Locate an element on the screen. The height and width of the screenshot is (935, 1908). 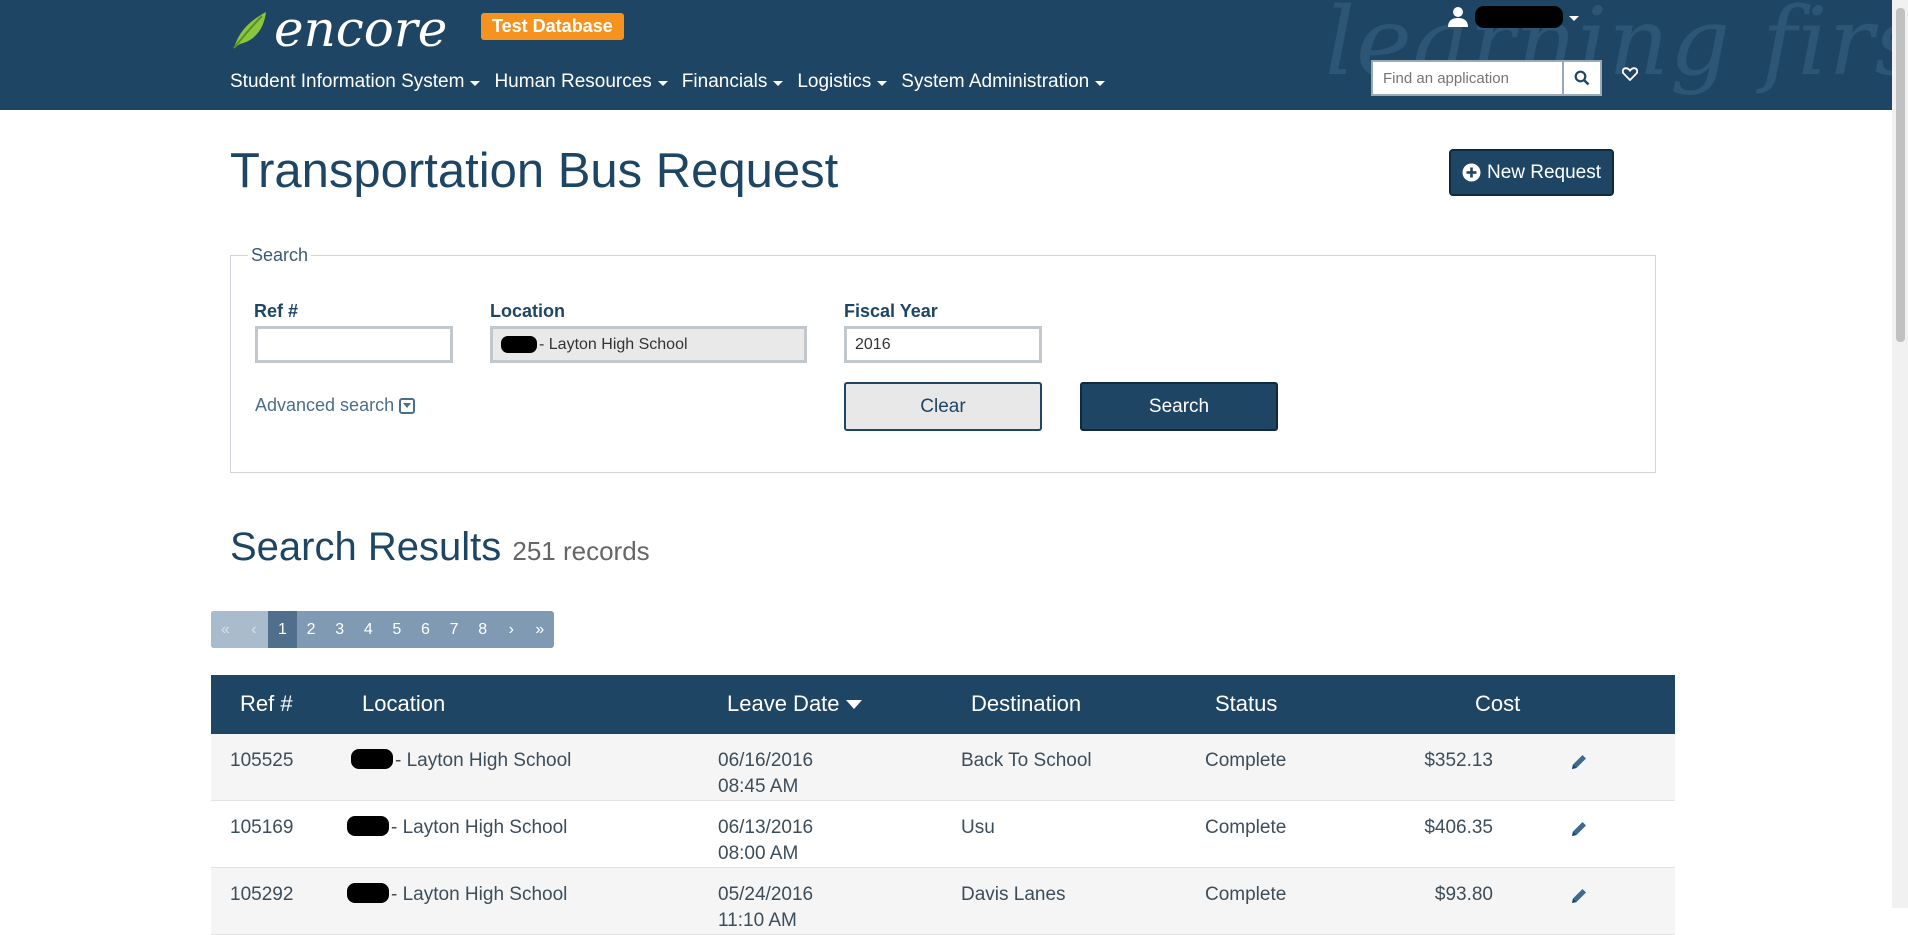
search-legend: Search is located at coordinates (280, 255).